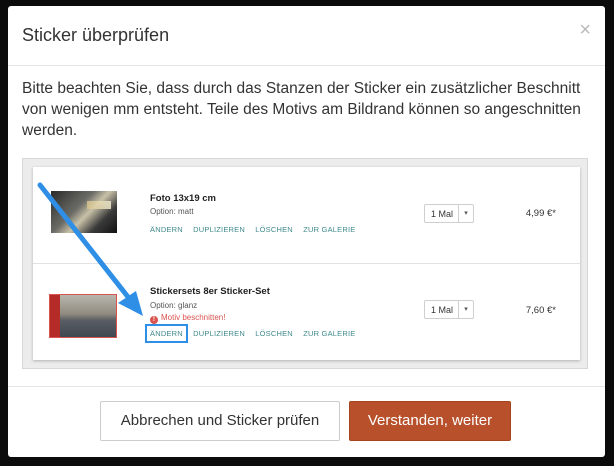 This screenshot has height=466, width=614. Describe the element at coordinates (154, 320) in the screenshot. I see `alert-icon: !` at that location.